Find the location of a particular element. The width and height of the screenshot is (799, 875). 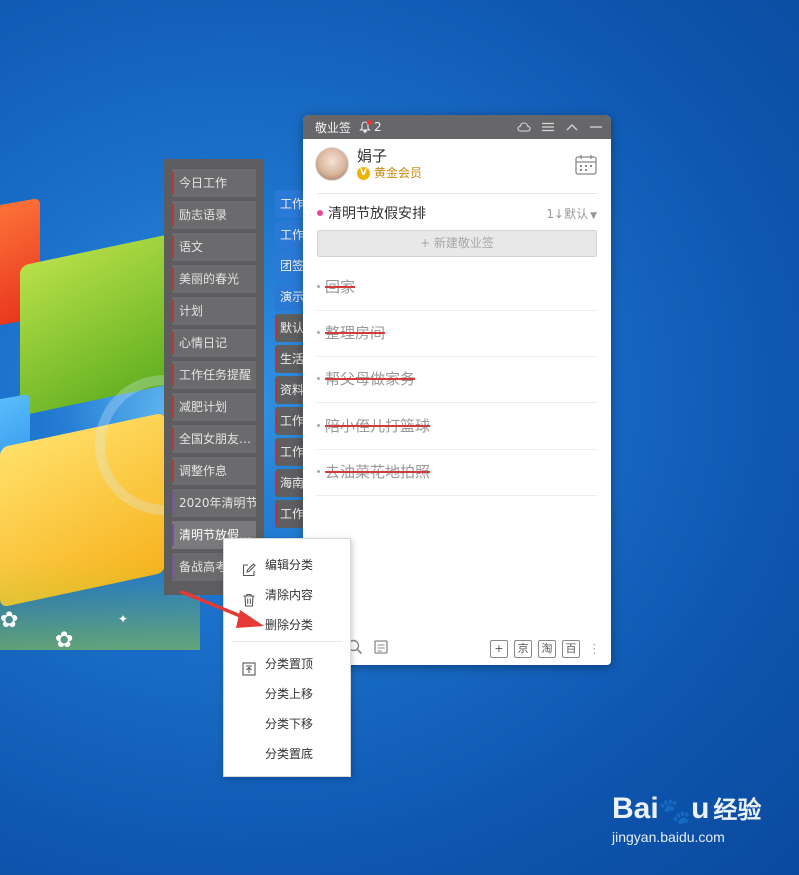

category-item: 工作任务提醒 is located at coordinates (214, 375).